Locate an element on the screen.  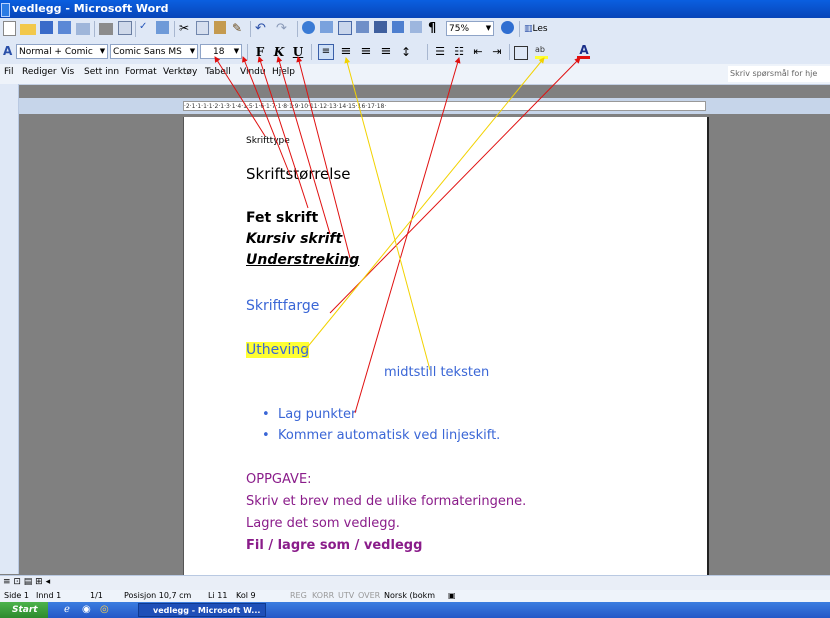
status-utv: UTV is located at coordinates (346, 596).